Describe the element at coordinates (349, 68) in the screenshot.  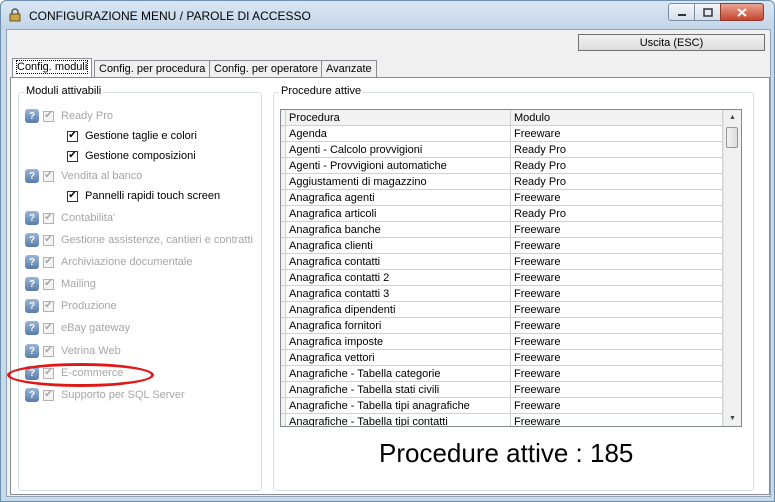
I see `tab-avanzate: Avanzate` at that location.